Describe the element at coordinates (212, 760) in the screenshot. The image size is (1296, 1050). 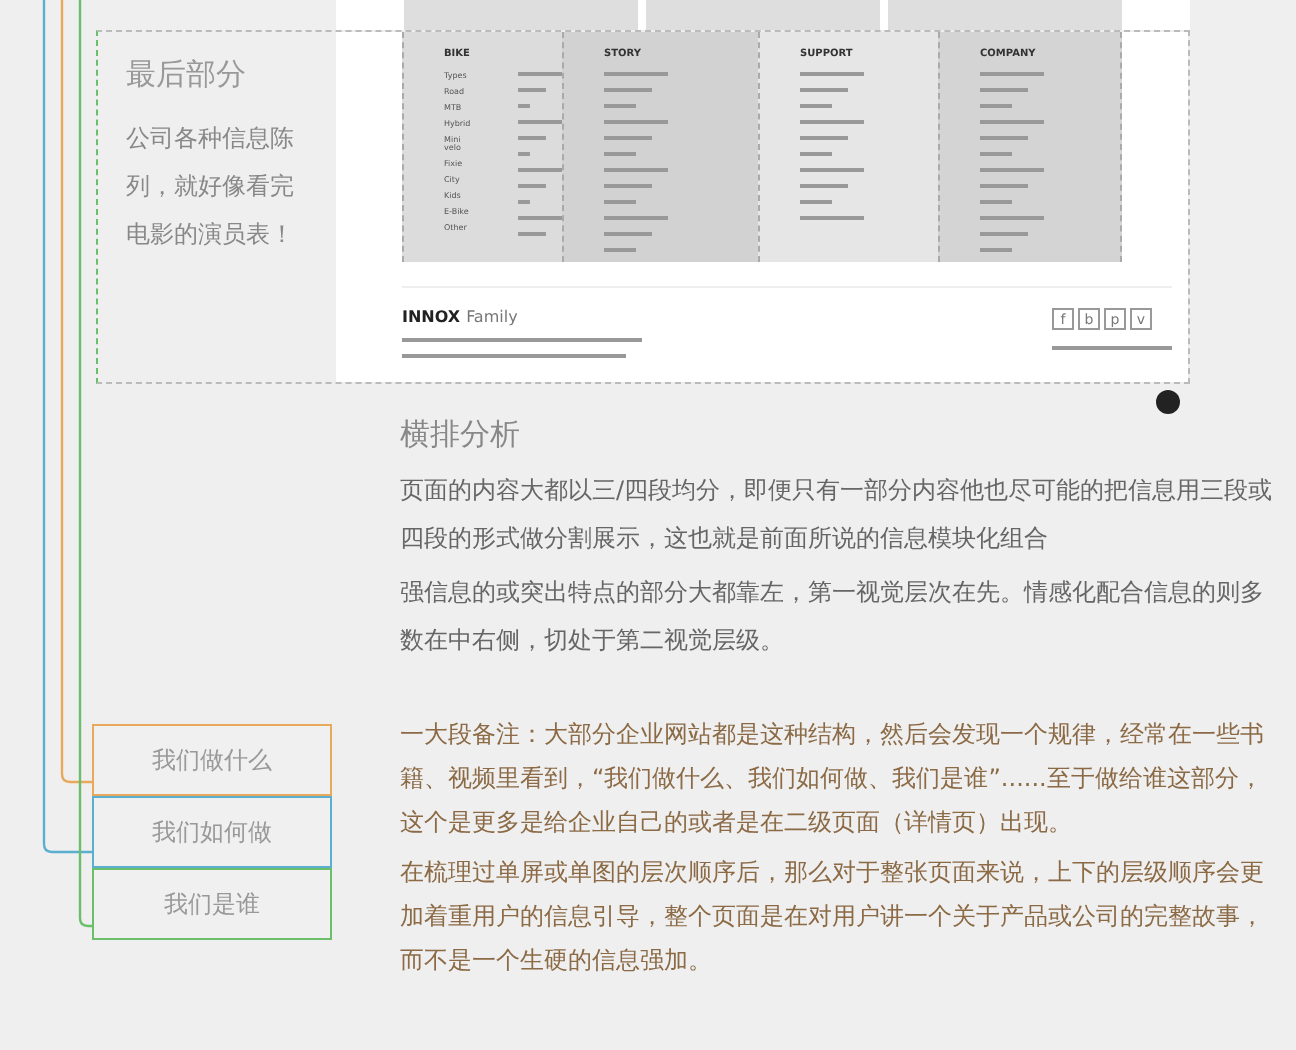
I see `section-label: 我们做什么` at that location.